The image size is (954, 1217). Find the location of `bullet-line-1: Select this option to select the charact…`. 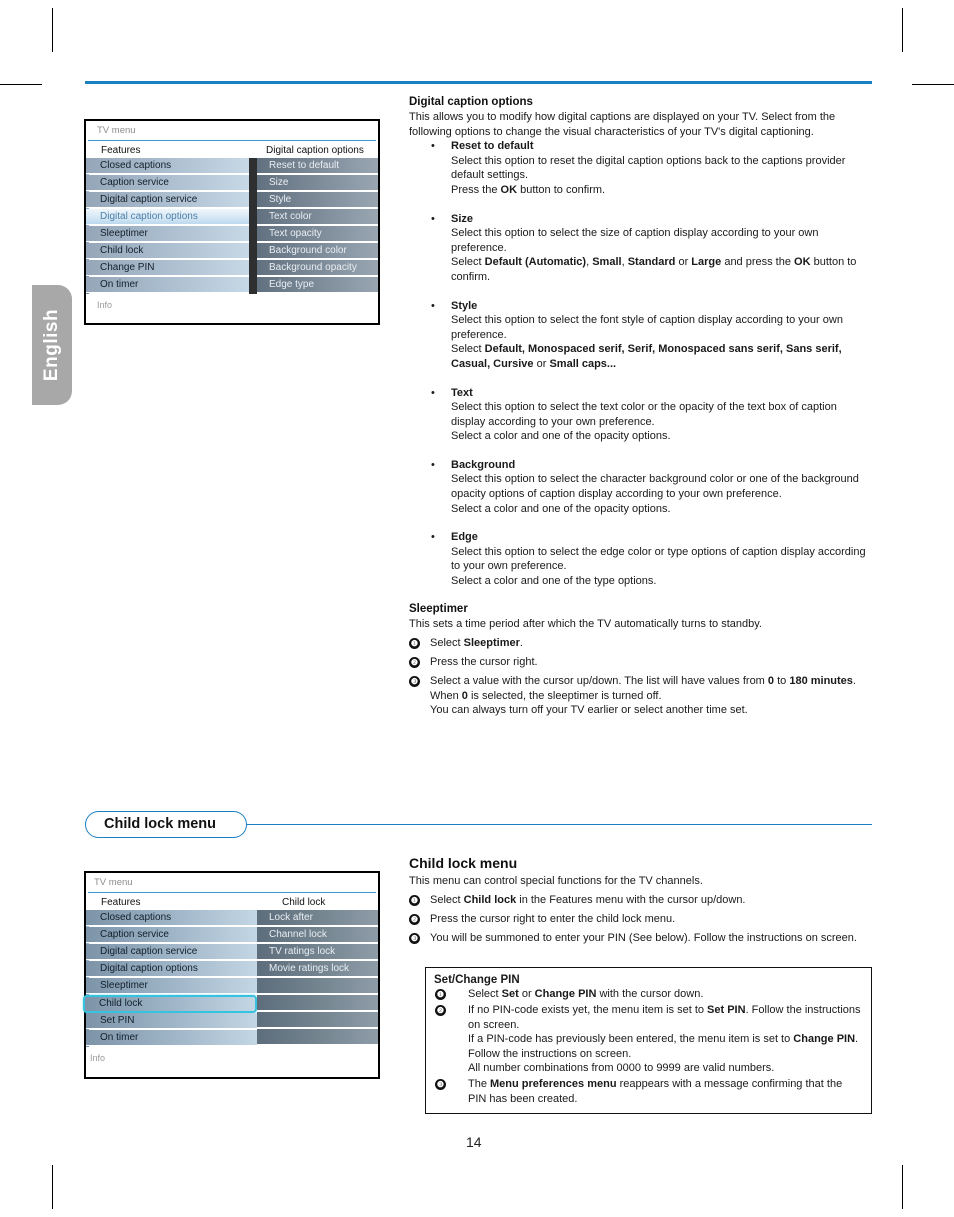

bullet-line-1: Select this option to select the charact… is located at coordinates (655, 487).